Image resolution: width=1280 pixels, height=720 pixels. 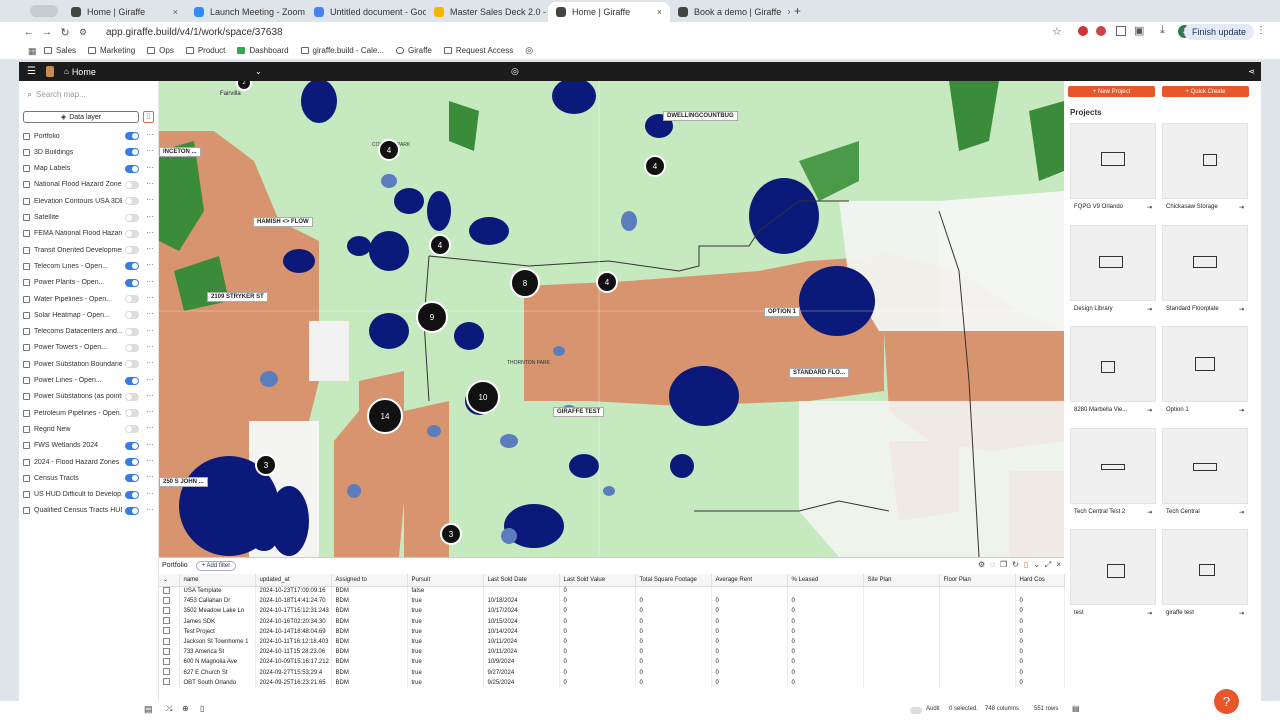 I want to click on bookmark-giraffe: Giraffe, so click(x=413, y=50).